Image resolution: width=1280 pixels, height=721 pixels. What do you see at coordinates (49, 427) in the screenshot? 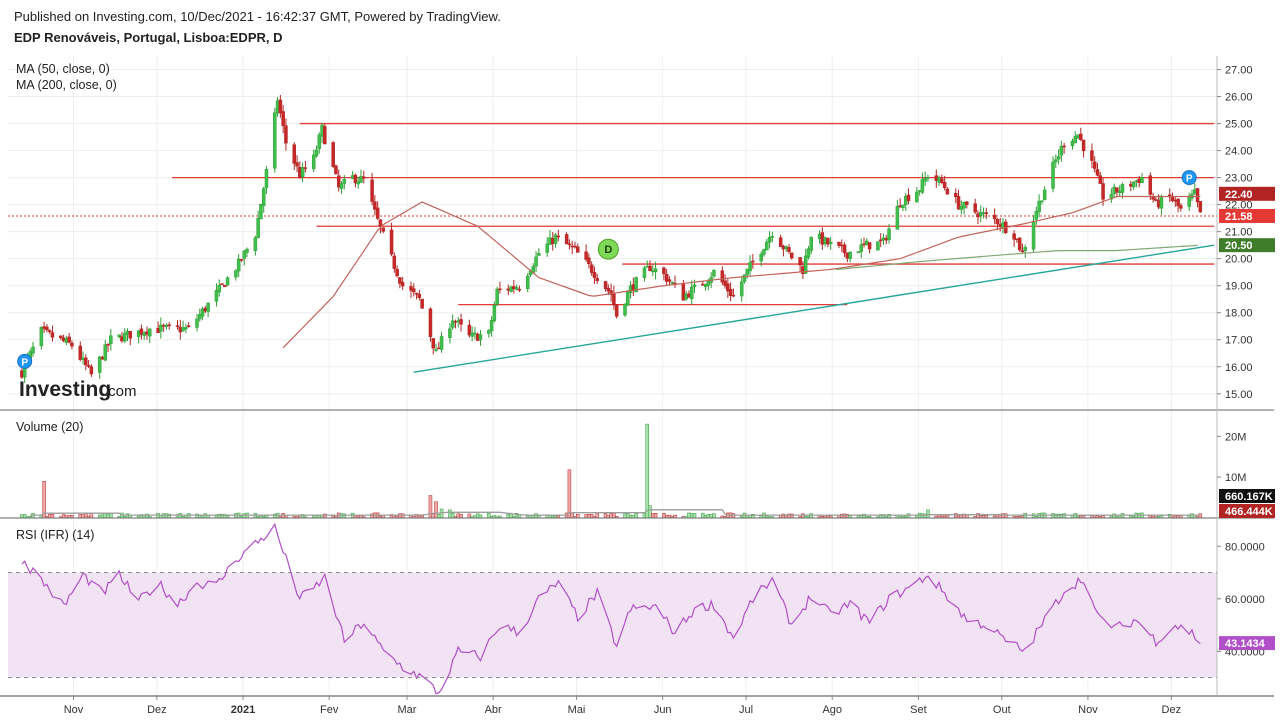
I see `volume-legend: Volume (20)` at bounding box center [49, 427].